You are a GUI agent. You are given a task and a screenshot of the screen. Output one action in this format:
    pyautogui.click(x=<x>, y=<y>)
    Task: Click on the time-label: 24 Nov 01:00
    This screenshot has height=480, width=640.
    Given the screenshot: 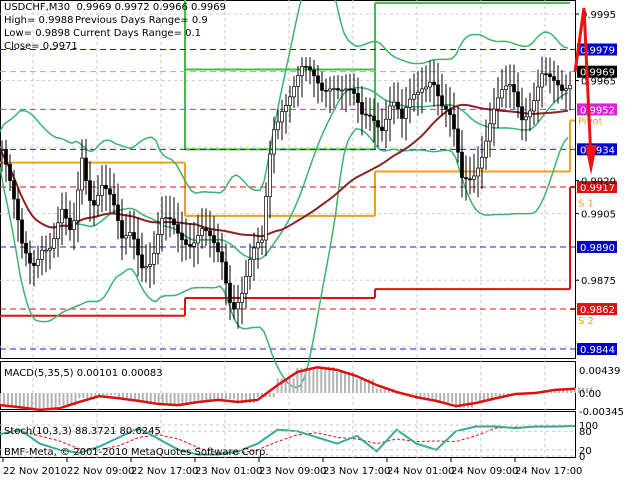 What is the action you would take?
    pyautogui.click(x=420, y=471)
    